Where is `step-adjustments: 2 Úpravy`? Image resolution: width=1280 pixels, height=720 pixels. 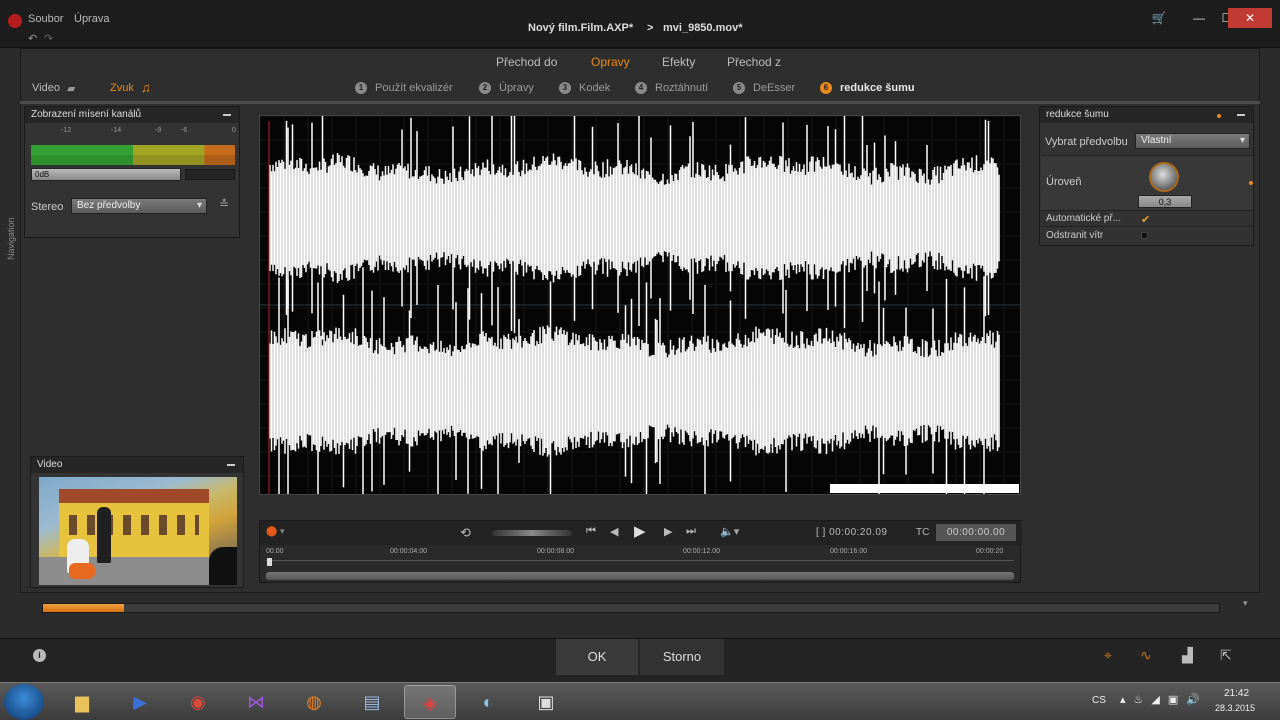 step-adjustments: 2 Úpravy is located at coordinates (506, 88).